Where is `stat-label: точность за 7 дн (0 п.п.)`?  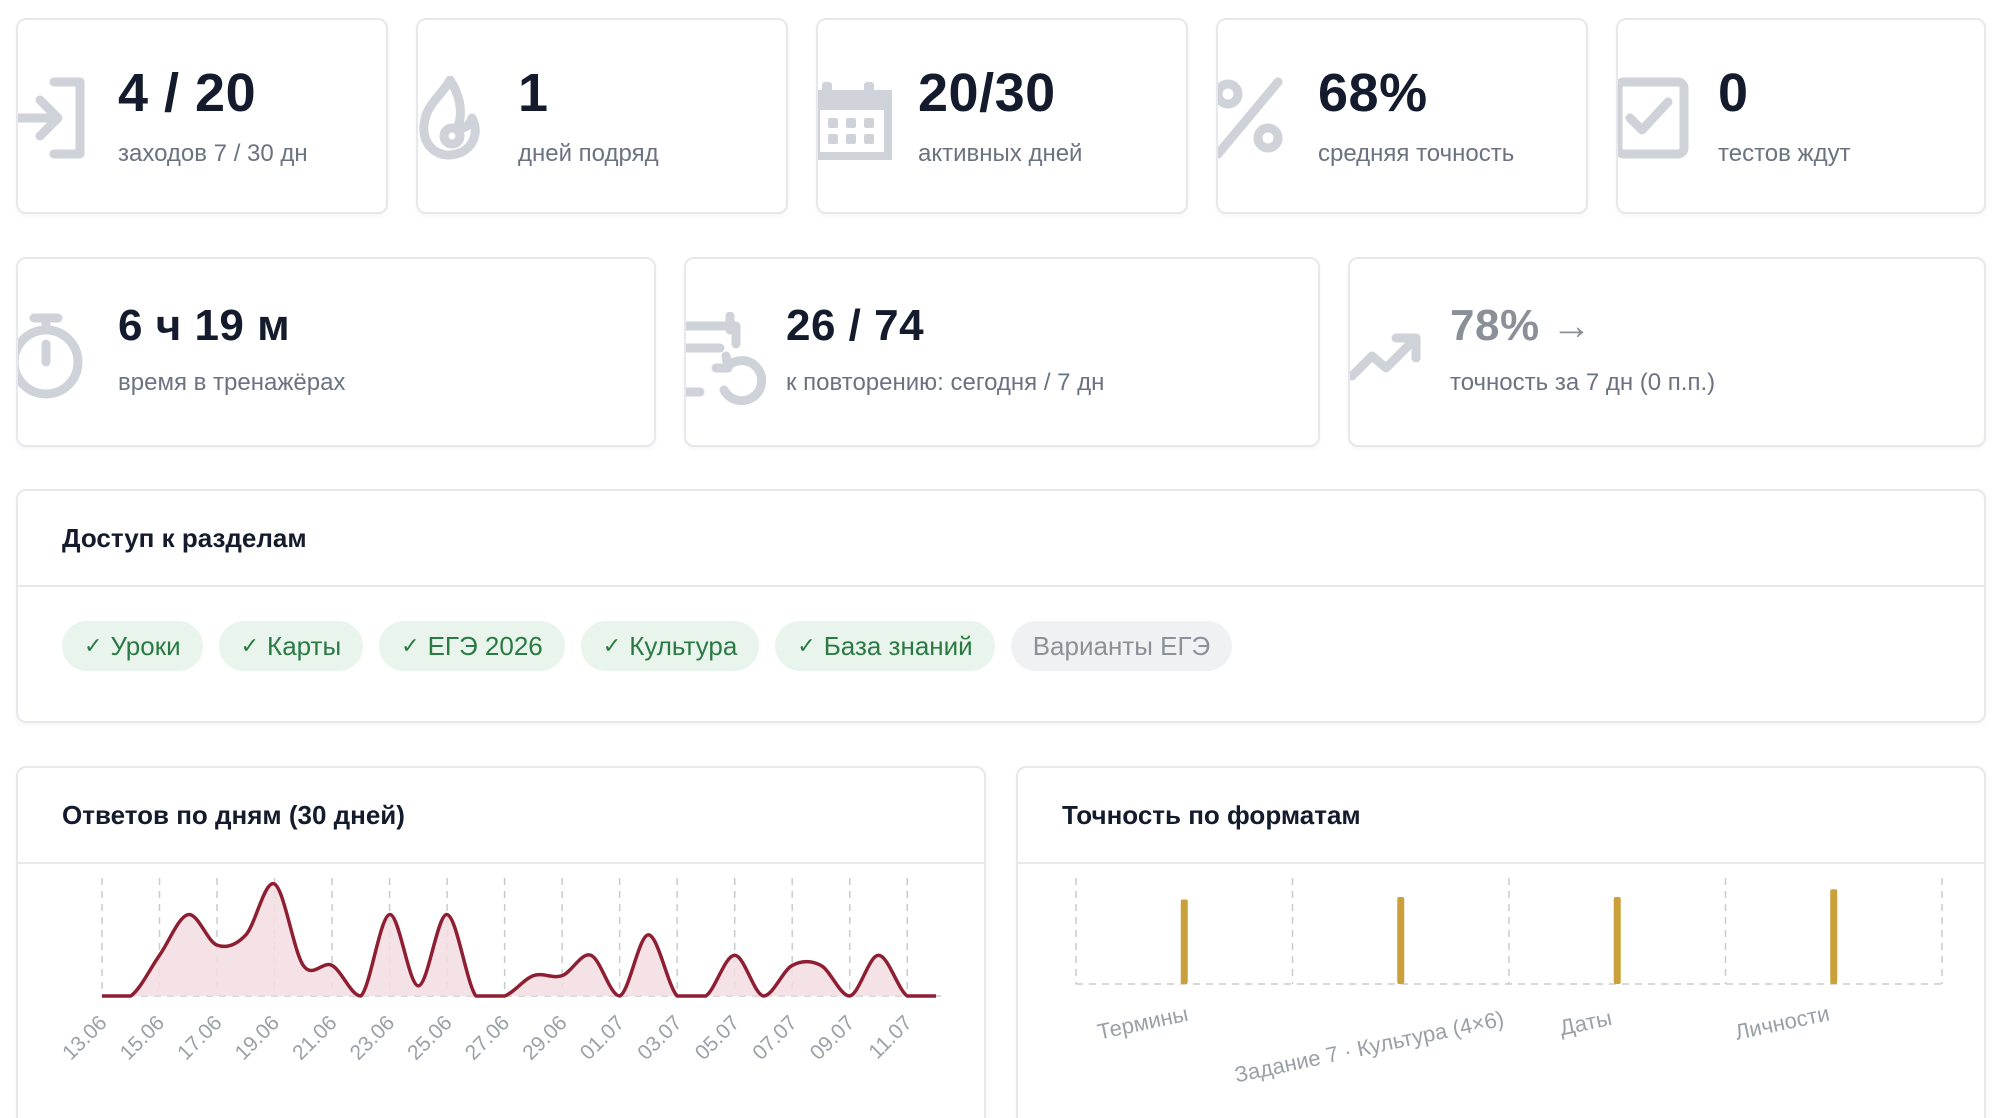 stat-label: точность за 7 дн (0 п.п.) is located at coordinates (1583, 382).